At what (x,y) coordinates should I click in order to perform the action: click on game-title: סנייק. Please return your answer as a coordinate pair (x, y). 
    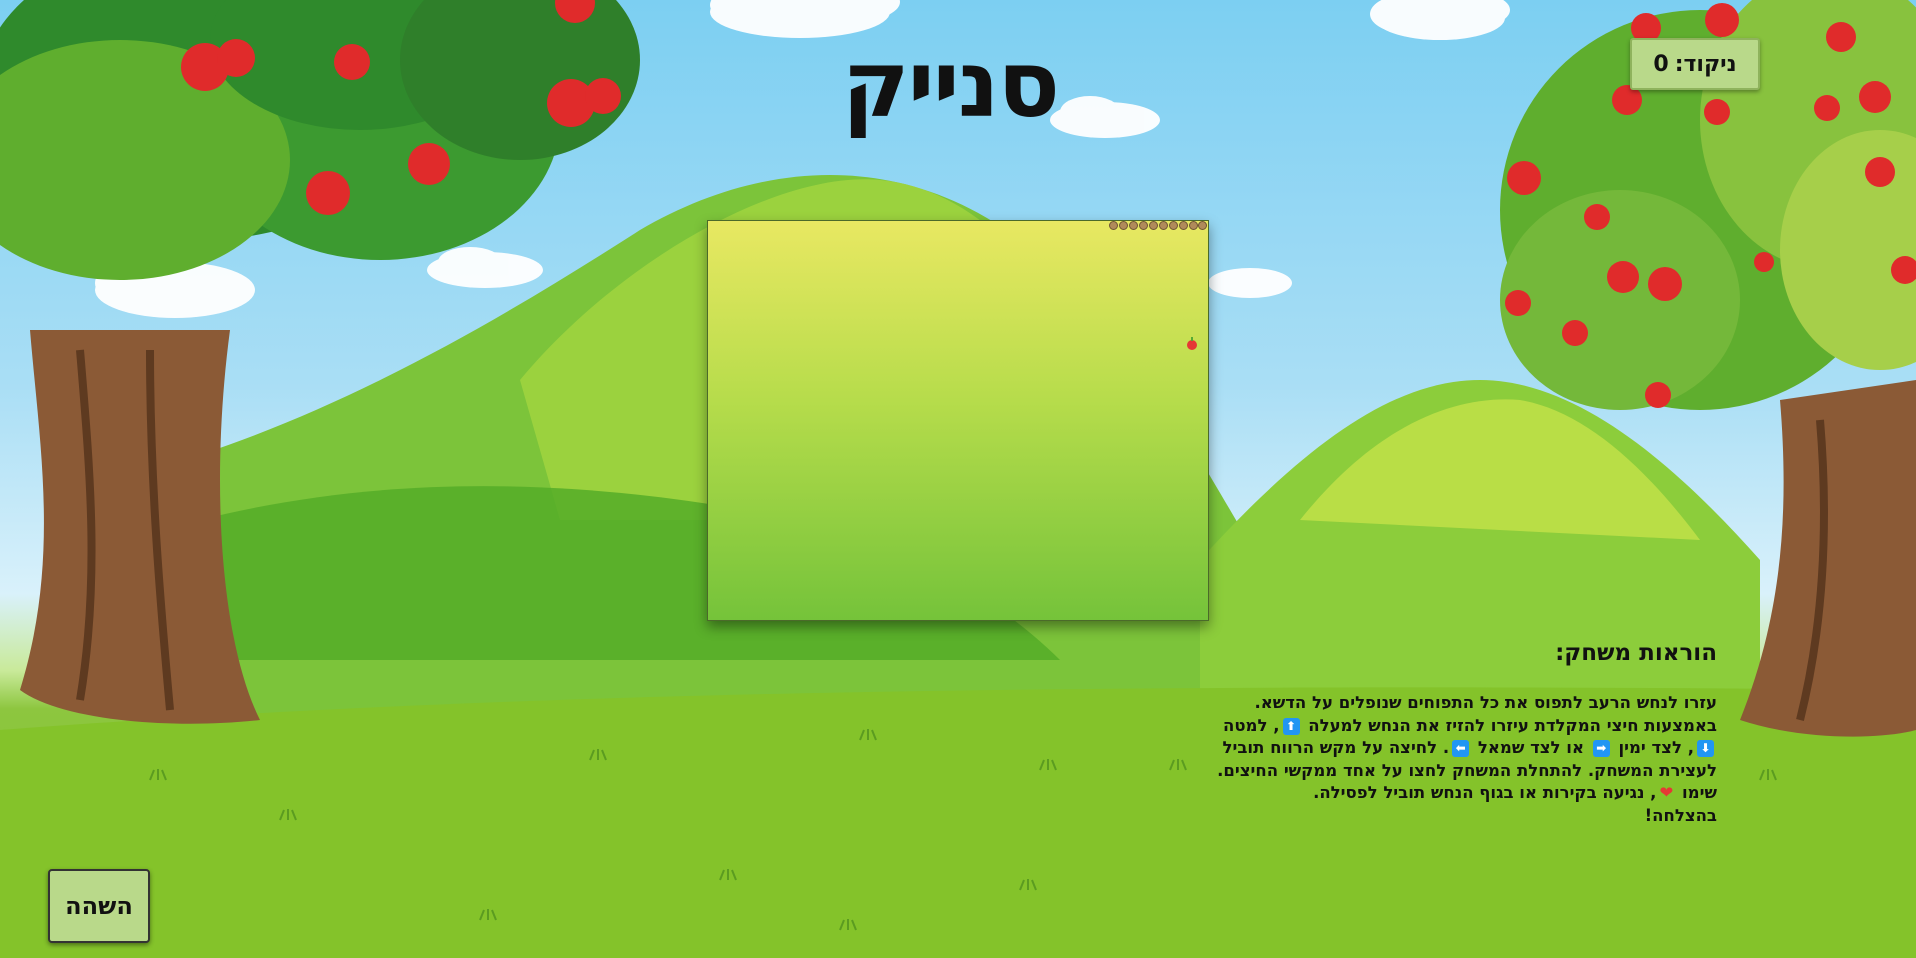
    Looking at the image, I should click on (950, 84).